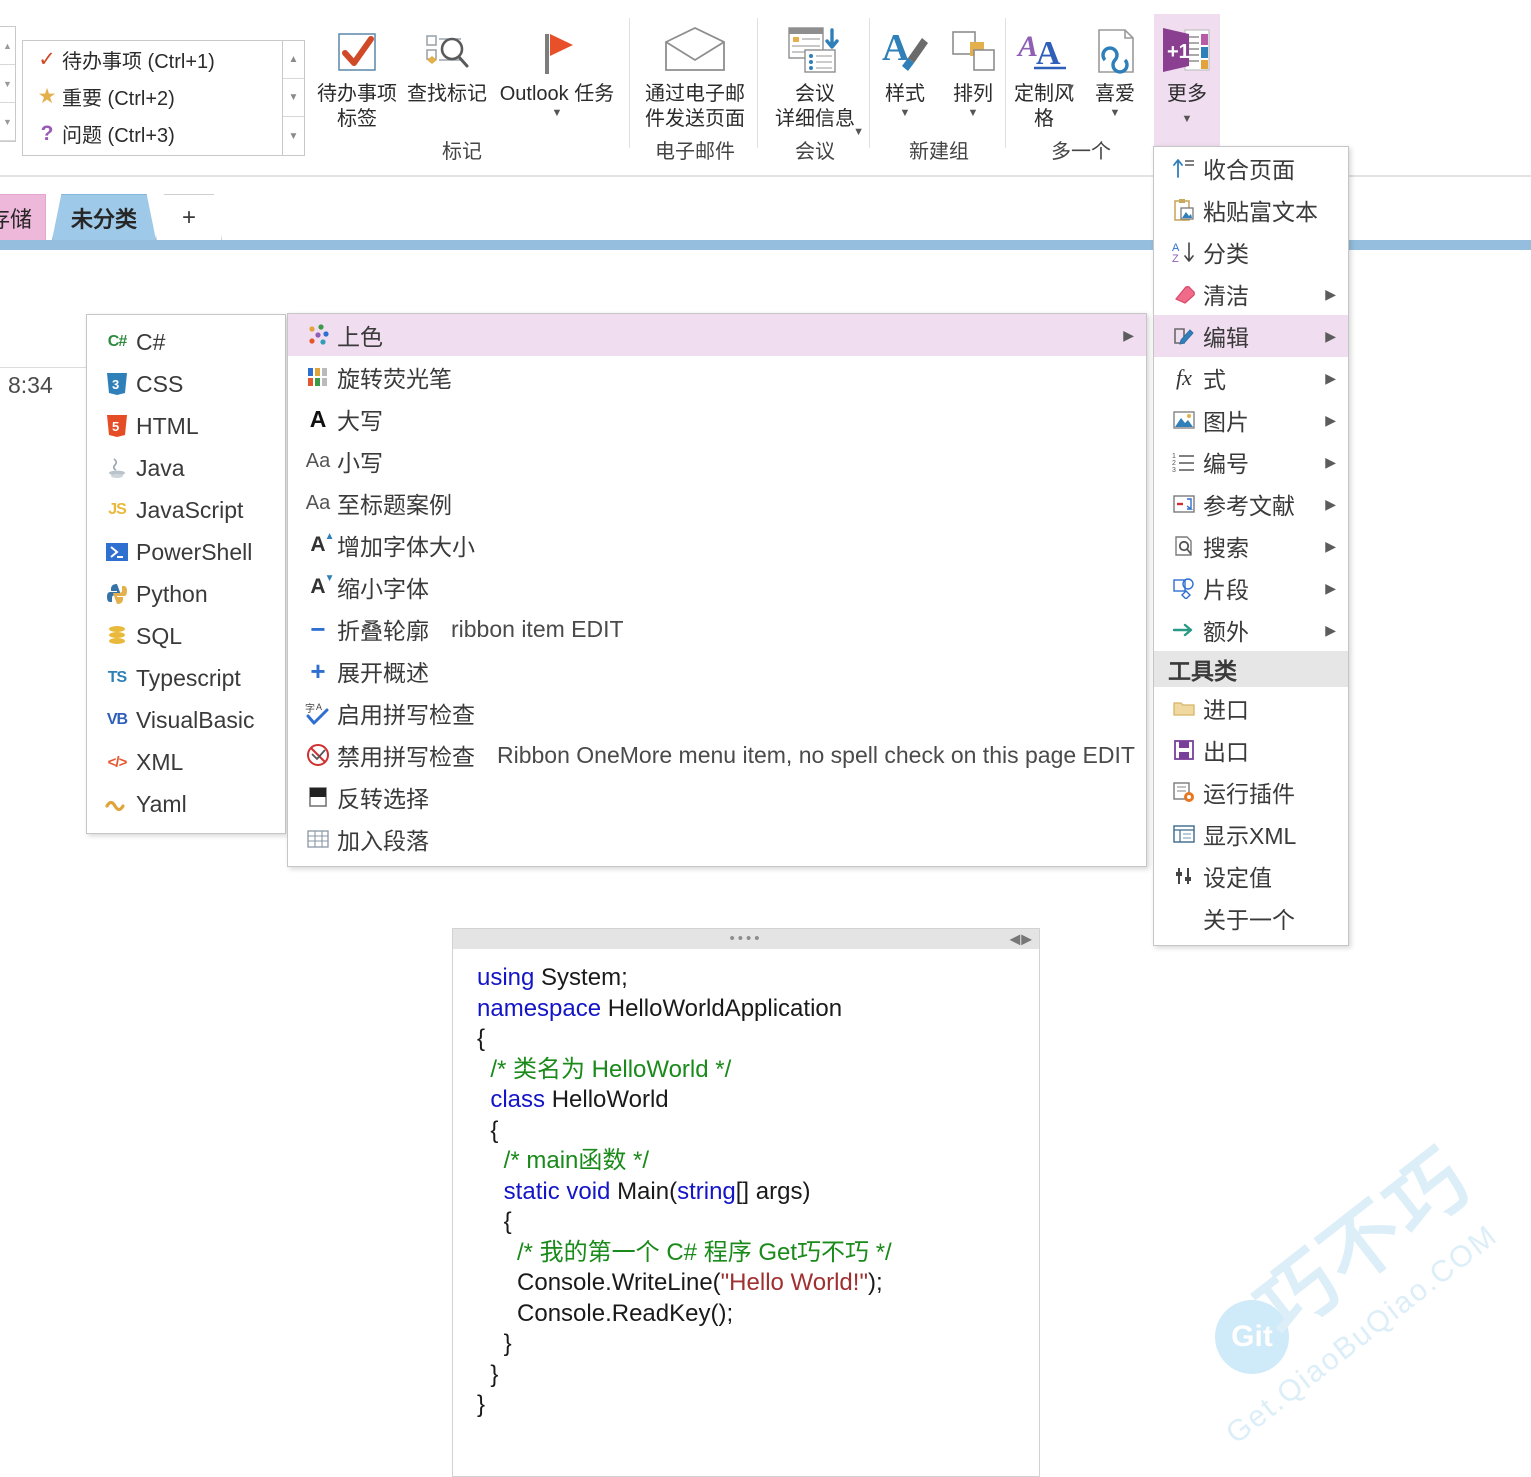  Describe the element at coordinates (1044, 73) in the screenshot. I see `custom-styles-button: A A 定制风 格 ▼` at that location.